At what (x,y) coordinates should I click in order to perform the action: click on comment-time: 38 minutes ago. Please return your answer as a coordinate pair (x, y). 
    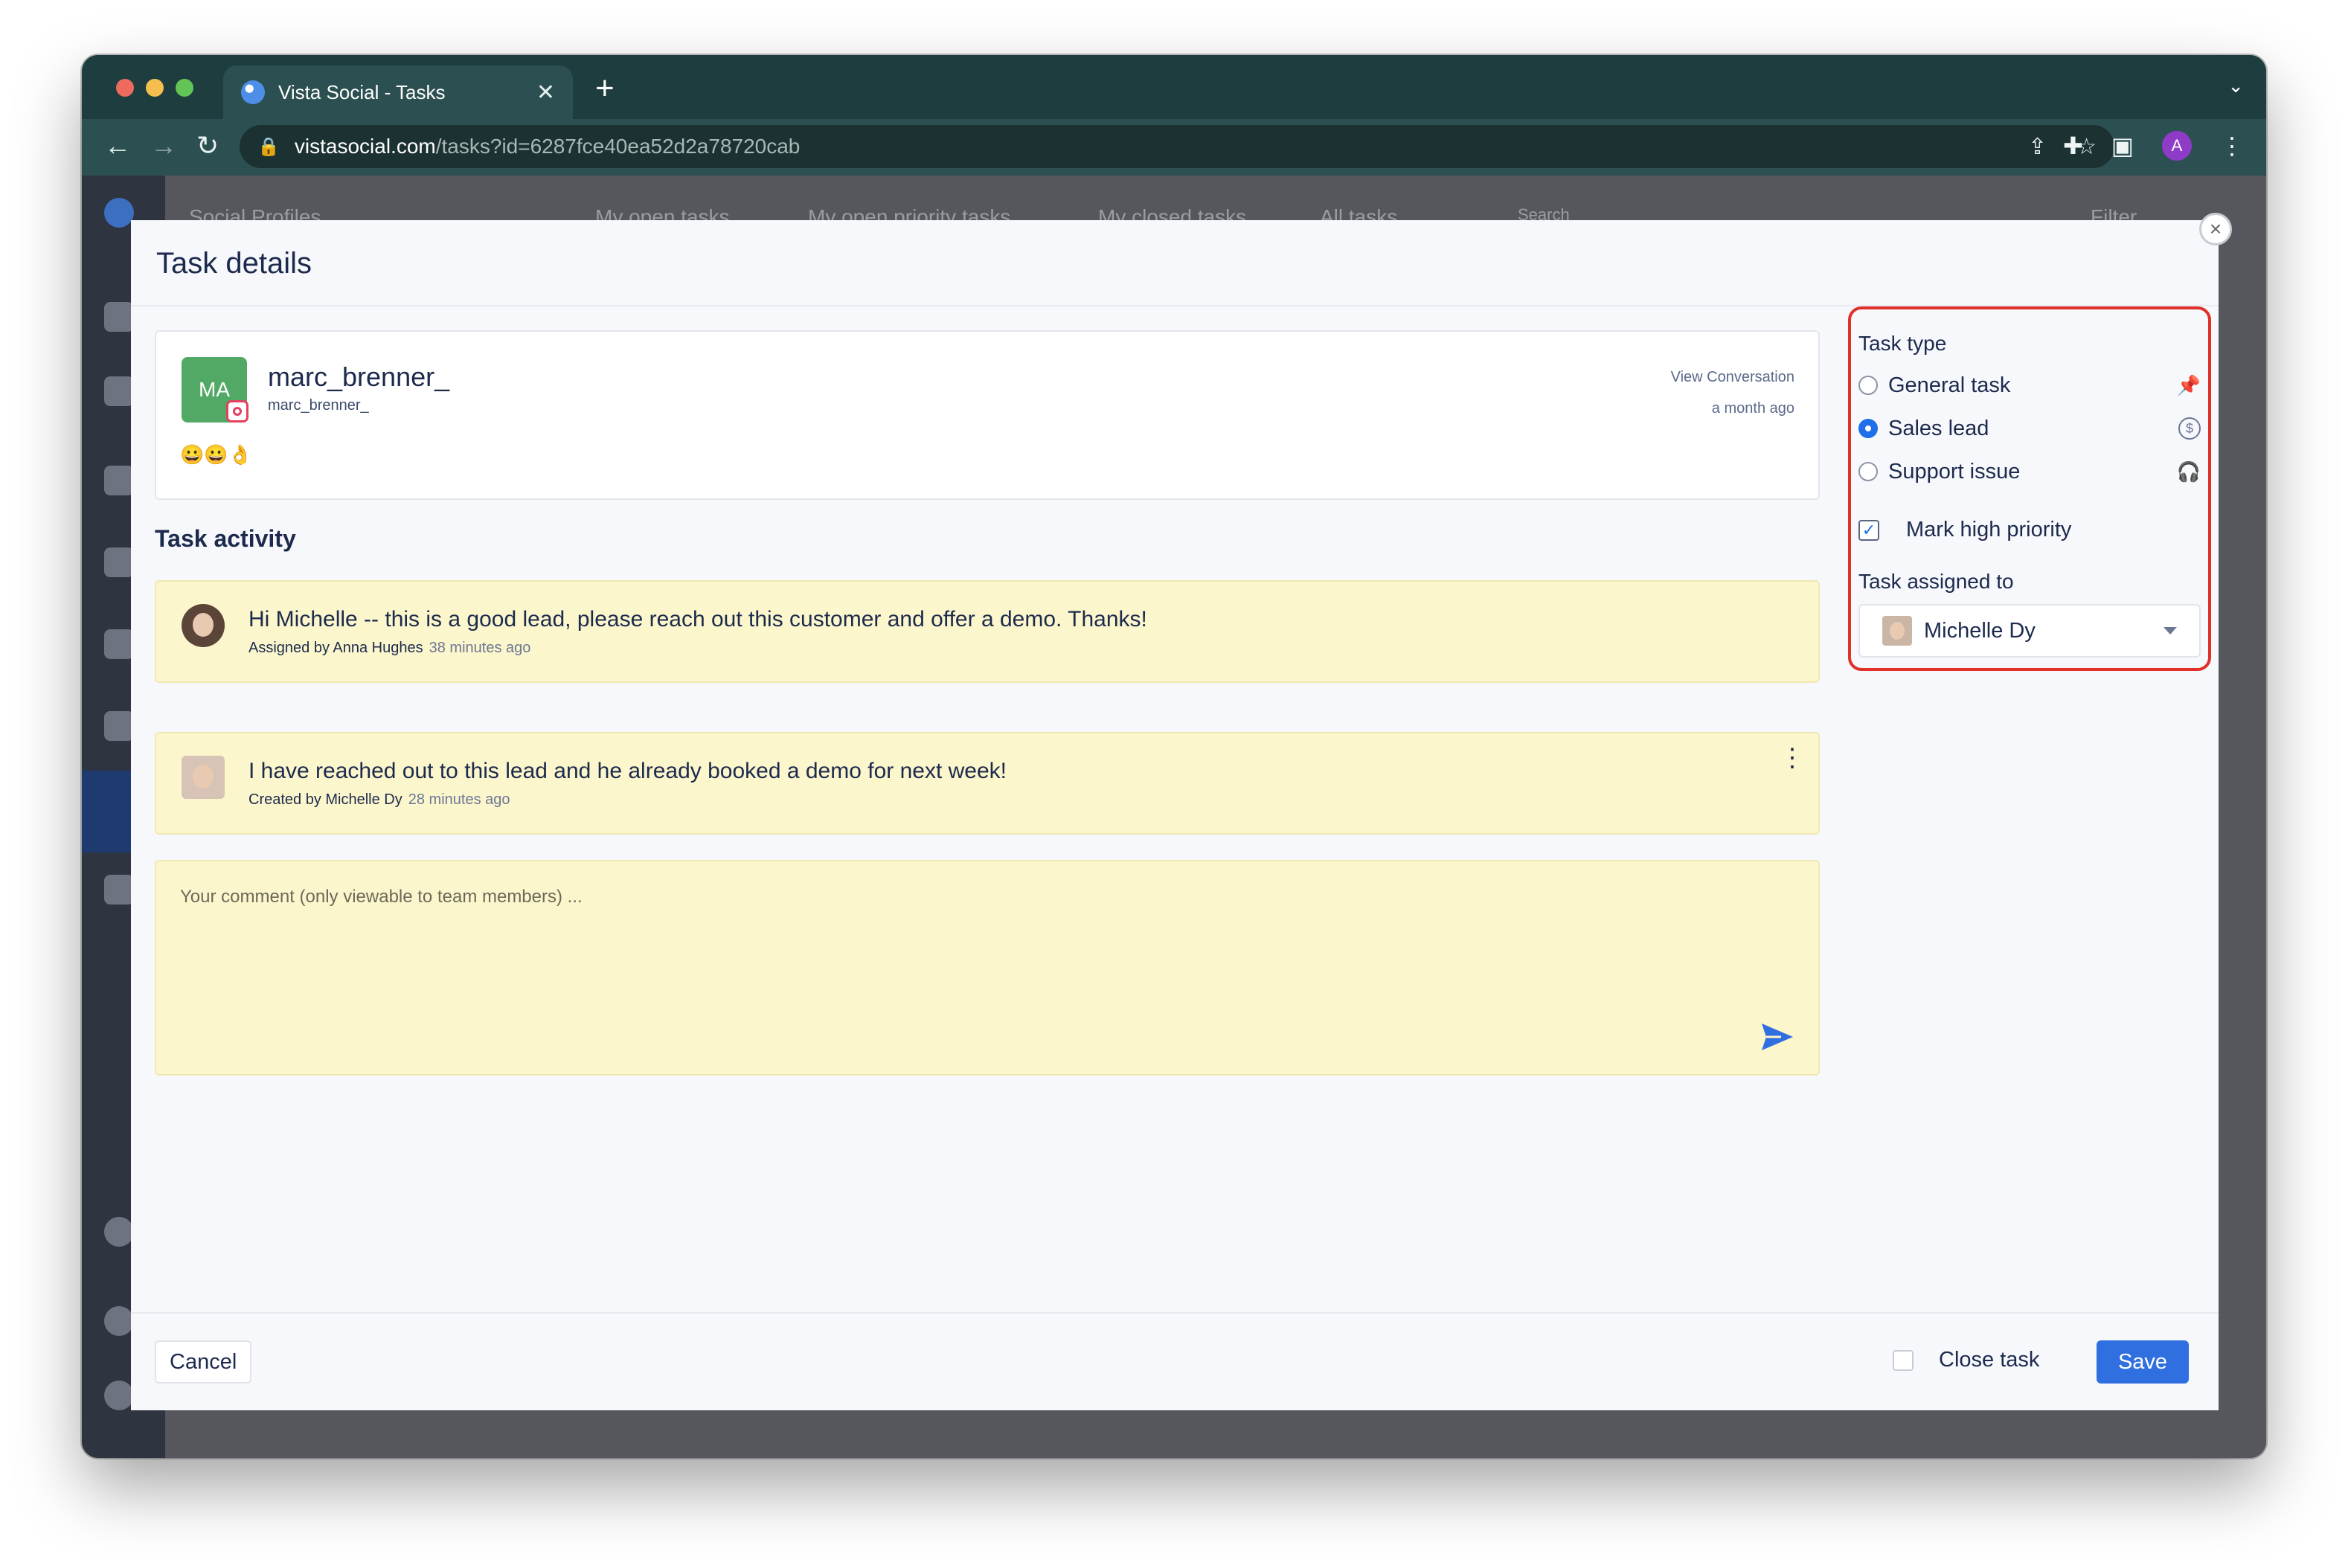
    Looking at the image, I should click on (480, 648).